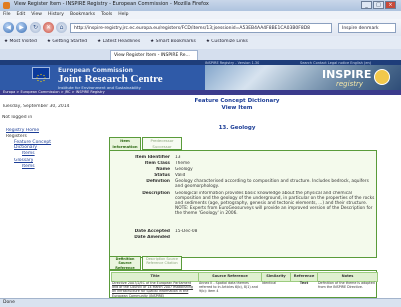 The image size is (401, 307). I want to click on item-heading: 13. Geology, so click(237, 128).